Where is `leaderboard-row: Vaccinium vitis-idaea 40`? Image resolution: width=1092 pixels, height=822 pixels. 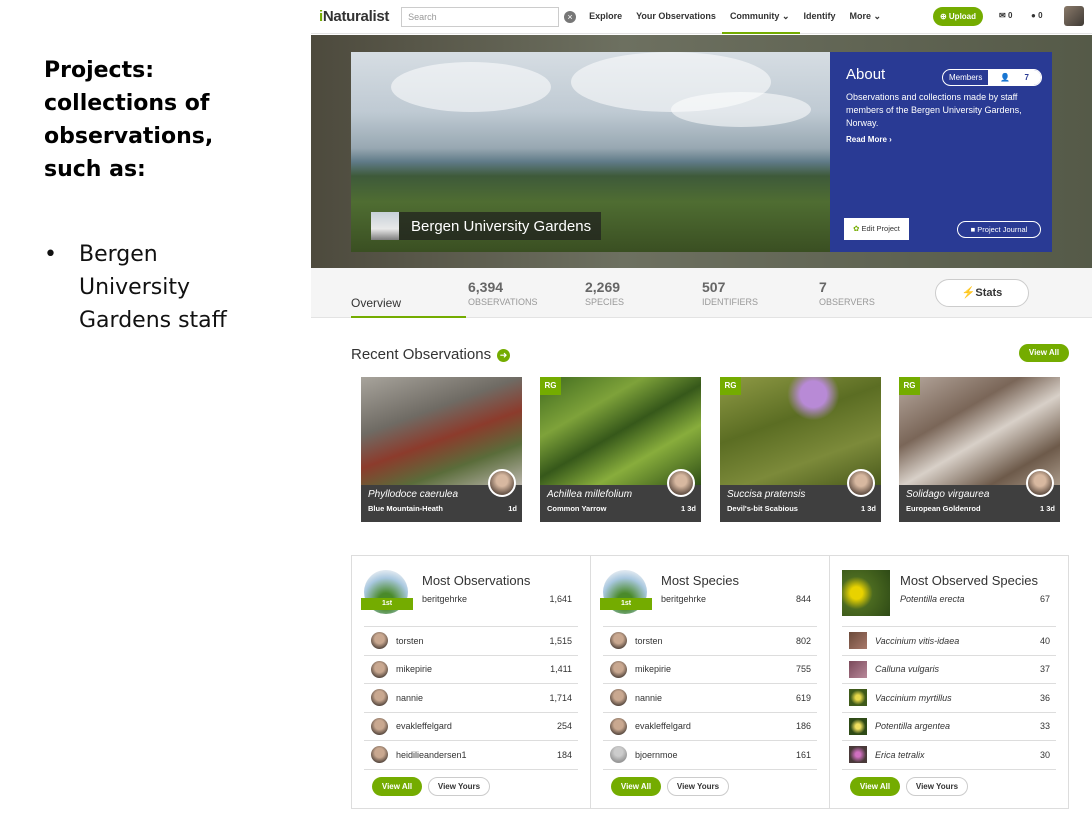 leaderboard-row: Vaccinium vitis-idaea 40 is located at coordinates (949, 641).